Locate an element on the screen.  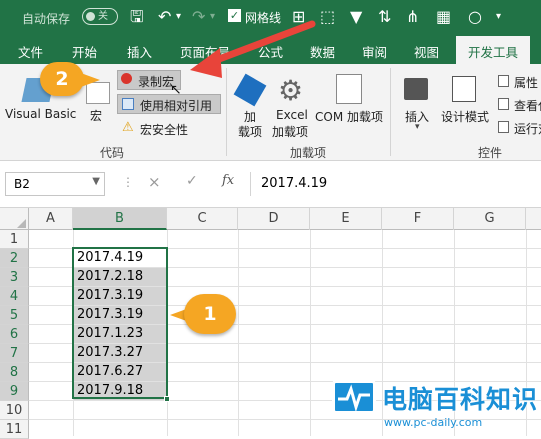
step-1-badge: 1 is located at coordinates (210, 314).